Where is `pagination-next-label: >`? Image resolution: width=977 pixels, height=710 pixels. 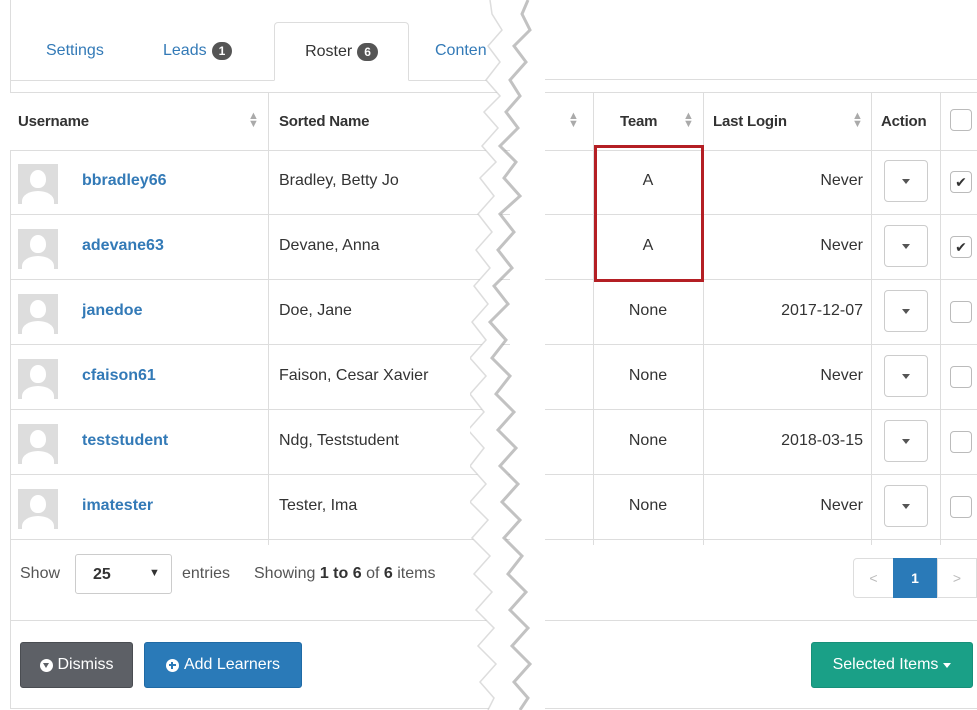 pagination-next-label: > is located at coordinates (957, 578).